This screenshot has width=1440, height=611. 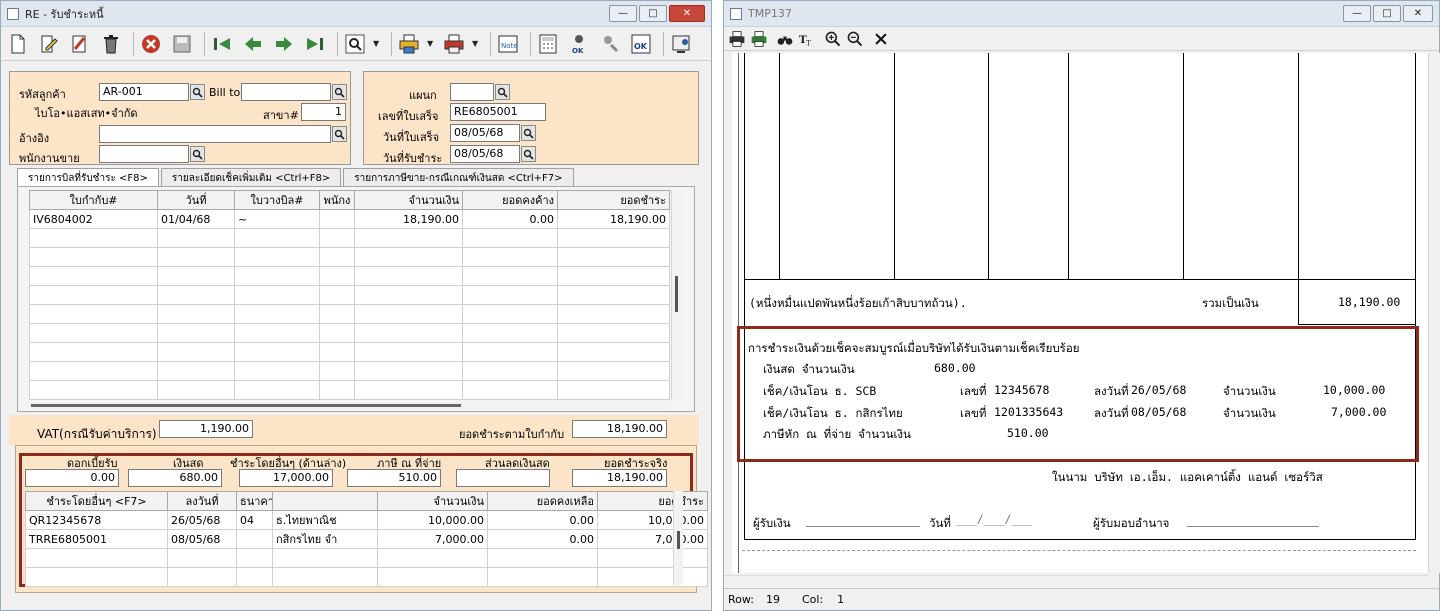 What do you see at coordinates (542, 501) in the screenshot?
I see `payment_table-column-header: ยอดคงเหลือ` at bounding box center [542, 501].